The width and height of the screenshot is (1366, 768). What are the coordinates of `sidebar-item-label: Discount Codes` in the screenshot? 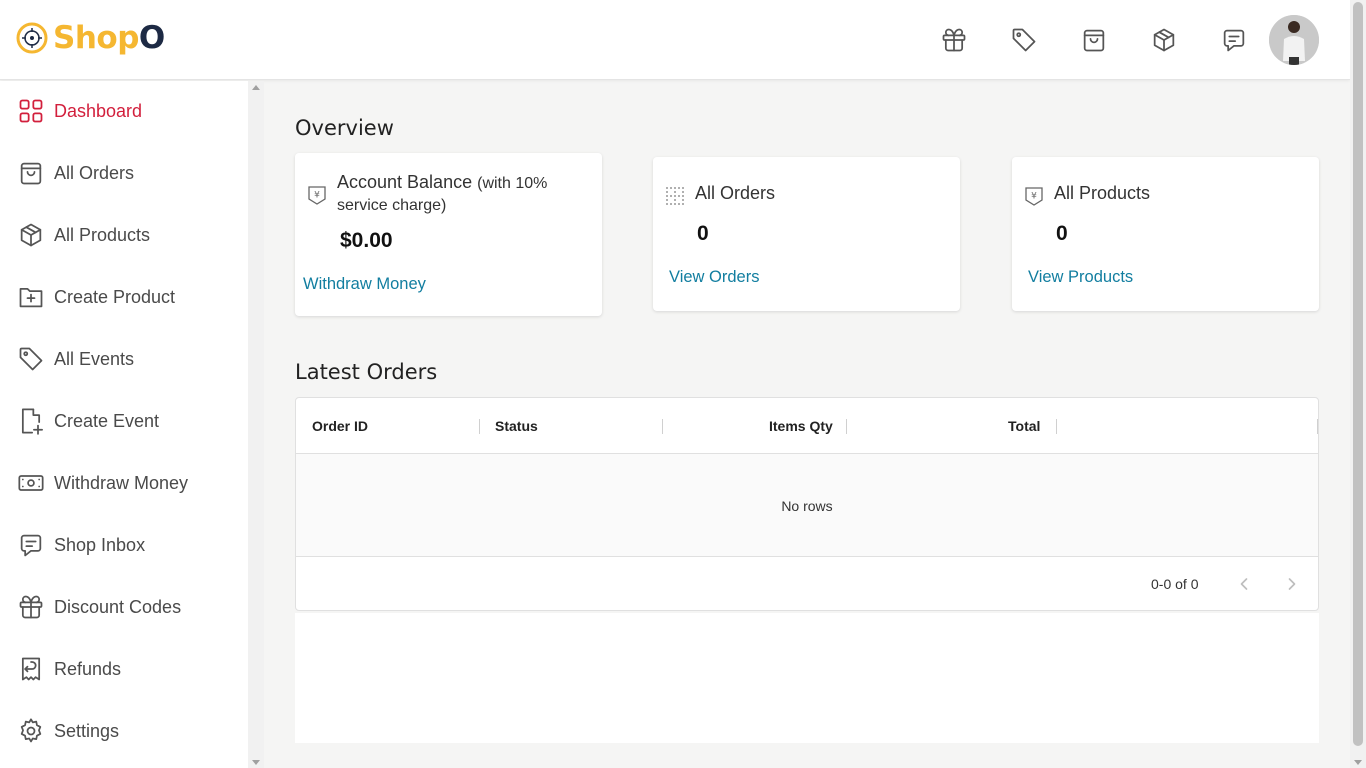 It's located at (118, 606).